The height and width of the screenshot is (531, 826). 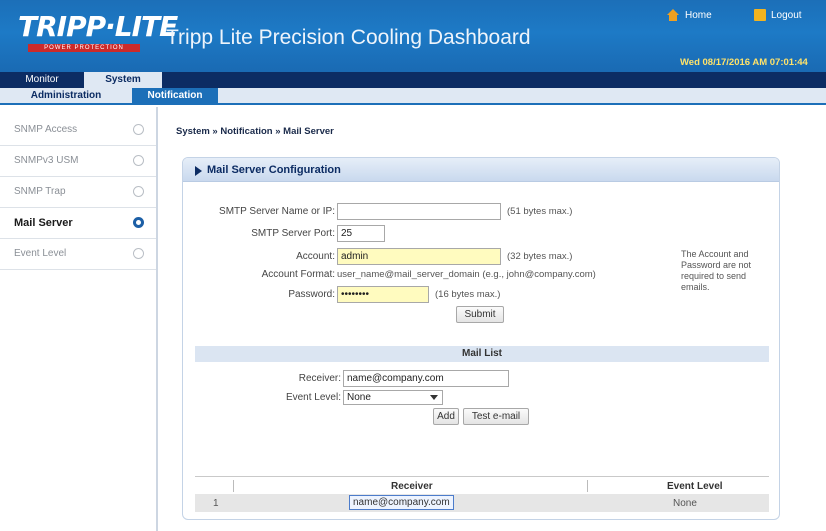 What do you see at coordinates (43, 223) in the screenshot?
I see `sidebar-item-label: Mail Server` at bounding box center [43, 223].